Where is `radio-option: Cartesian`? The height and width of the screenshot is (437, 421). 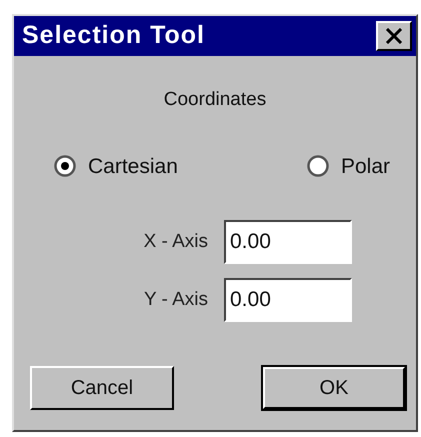
radio-option: Cartesian is located at coordinates (116, 166).